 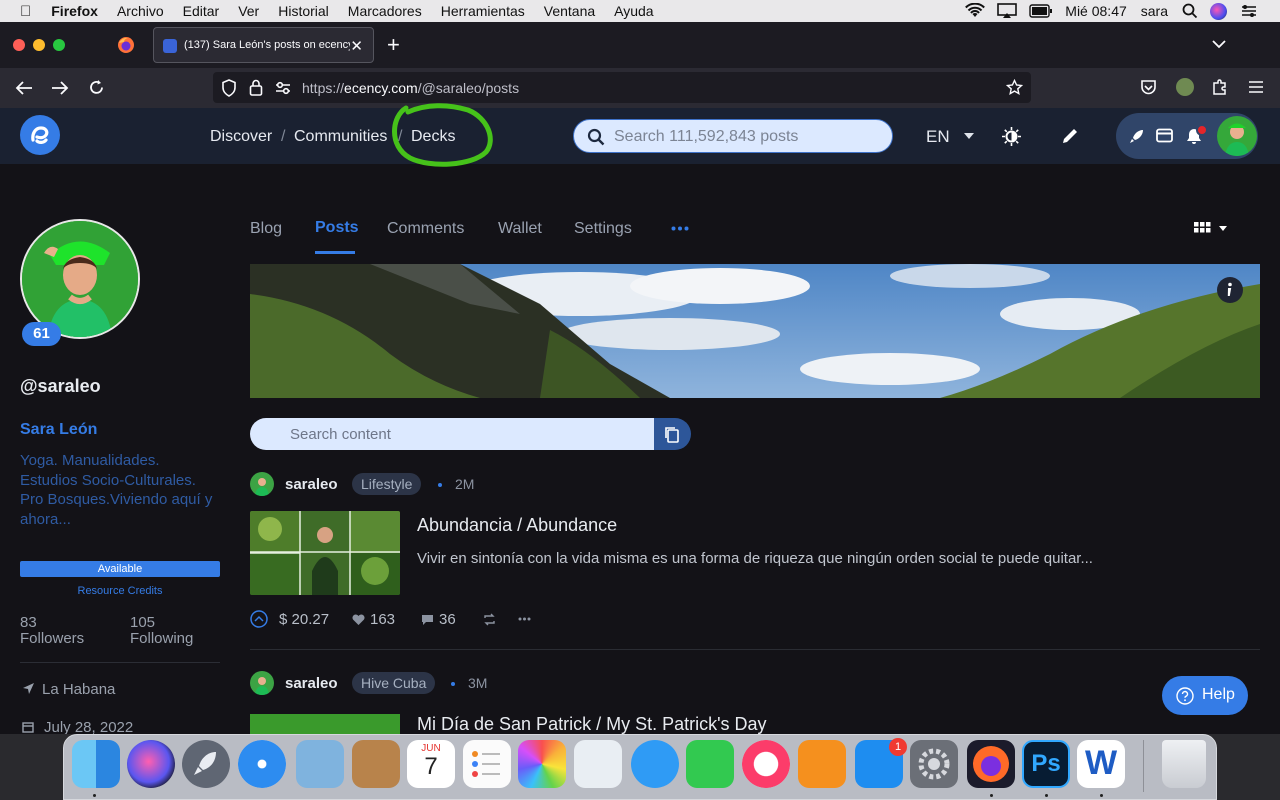 I want to click on url-text: https://ecency.com/@saraleo/posts, so click(x=410, y=88).